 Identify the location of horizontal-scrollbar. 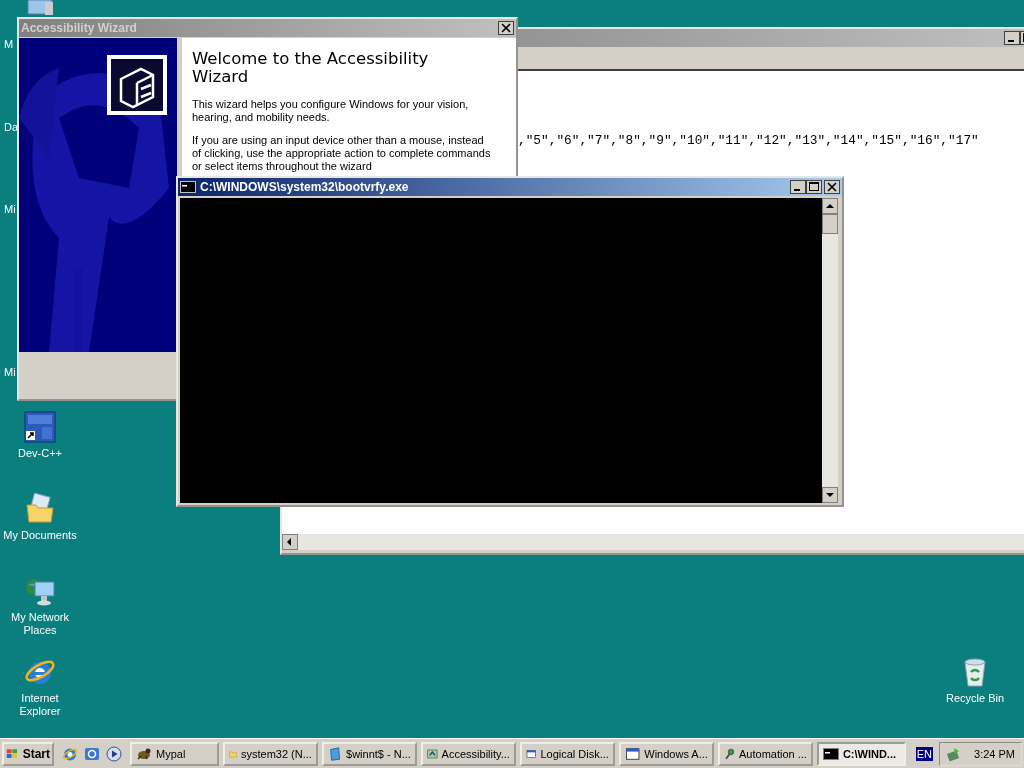
(653, 542).